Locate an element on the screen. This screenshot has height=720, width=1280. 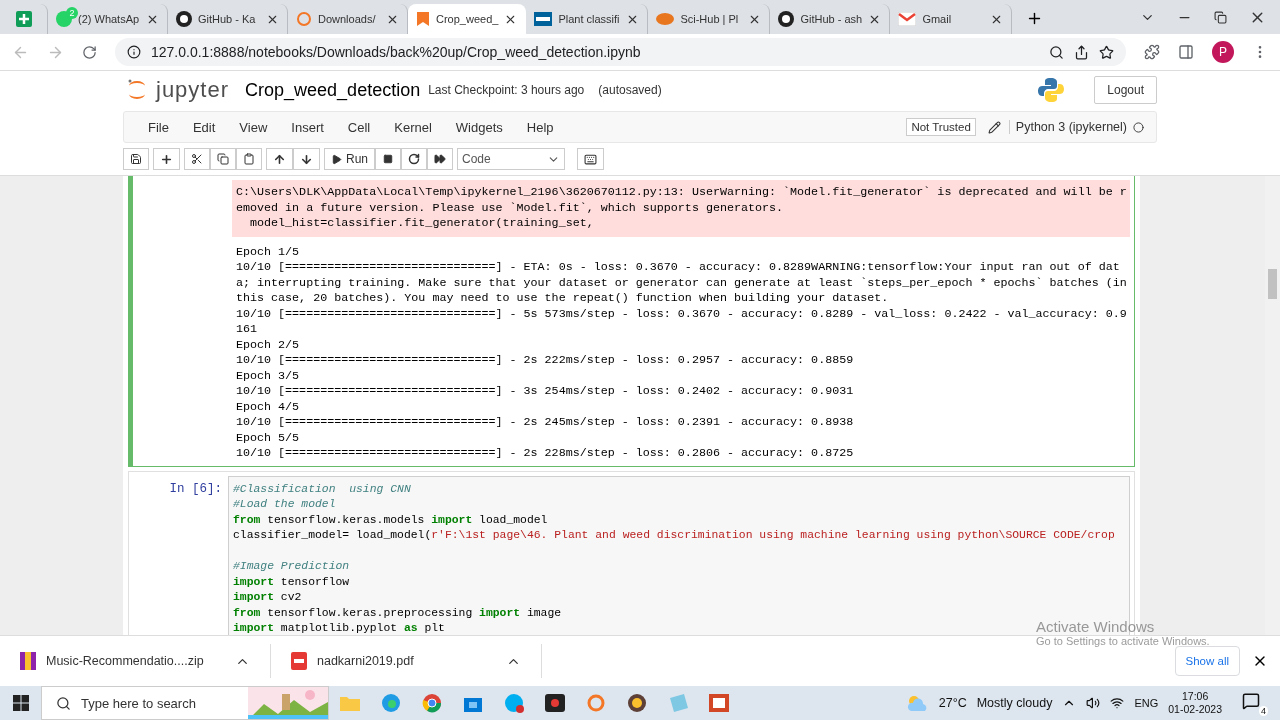
clipboard-icon is located at coordinates (249, 159).